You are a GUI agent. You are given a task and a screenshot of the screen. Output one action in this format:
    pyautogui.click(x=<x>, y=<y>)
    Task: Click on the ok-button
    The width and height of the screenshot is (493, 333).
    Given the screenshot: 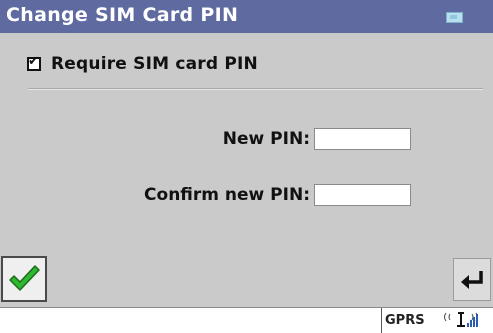 What is the action you would take?
    pyautogui.click(x=24, y=279)
    